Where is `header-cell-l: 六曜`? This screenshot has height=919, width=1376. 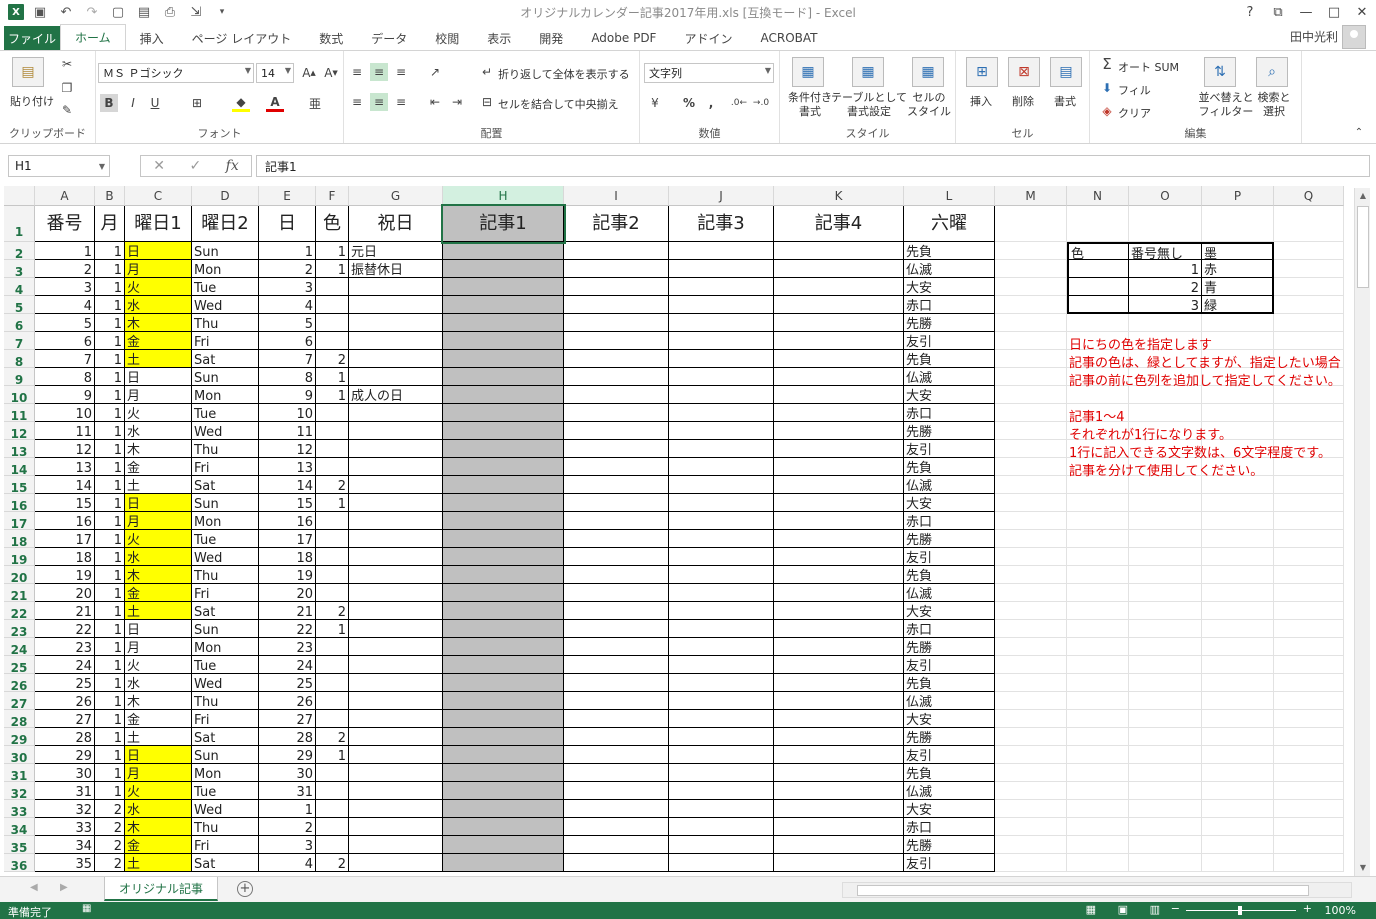
header-cell-l: 六曜 is located at coordinates (949, 224).